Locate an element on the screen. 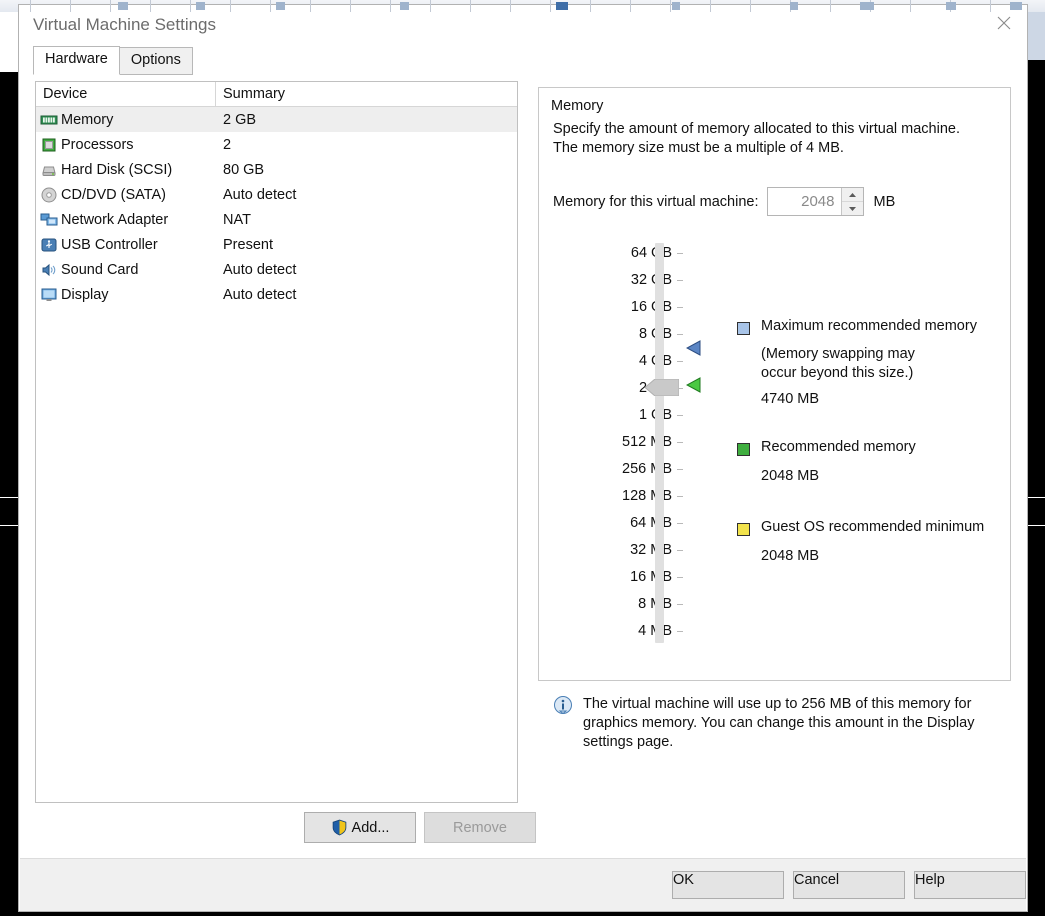  tab-strip: Hardware Options is located at coordinates (113, 60).